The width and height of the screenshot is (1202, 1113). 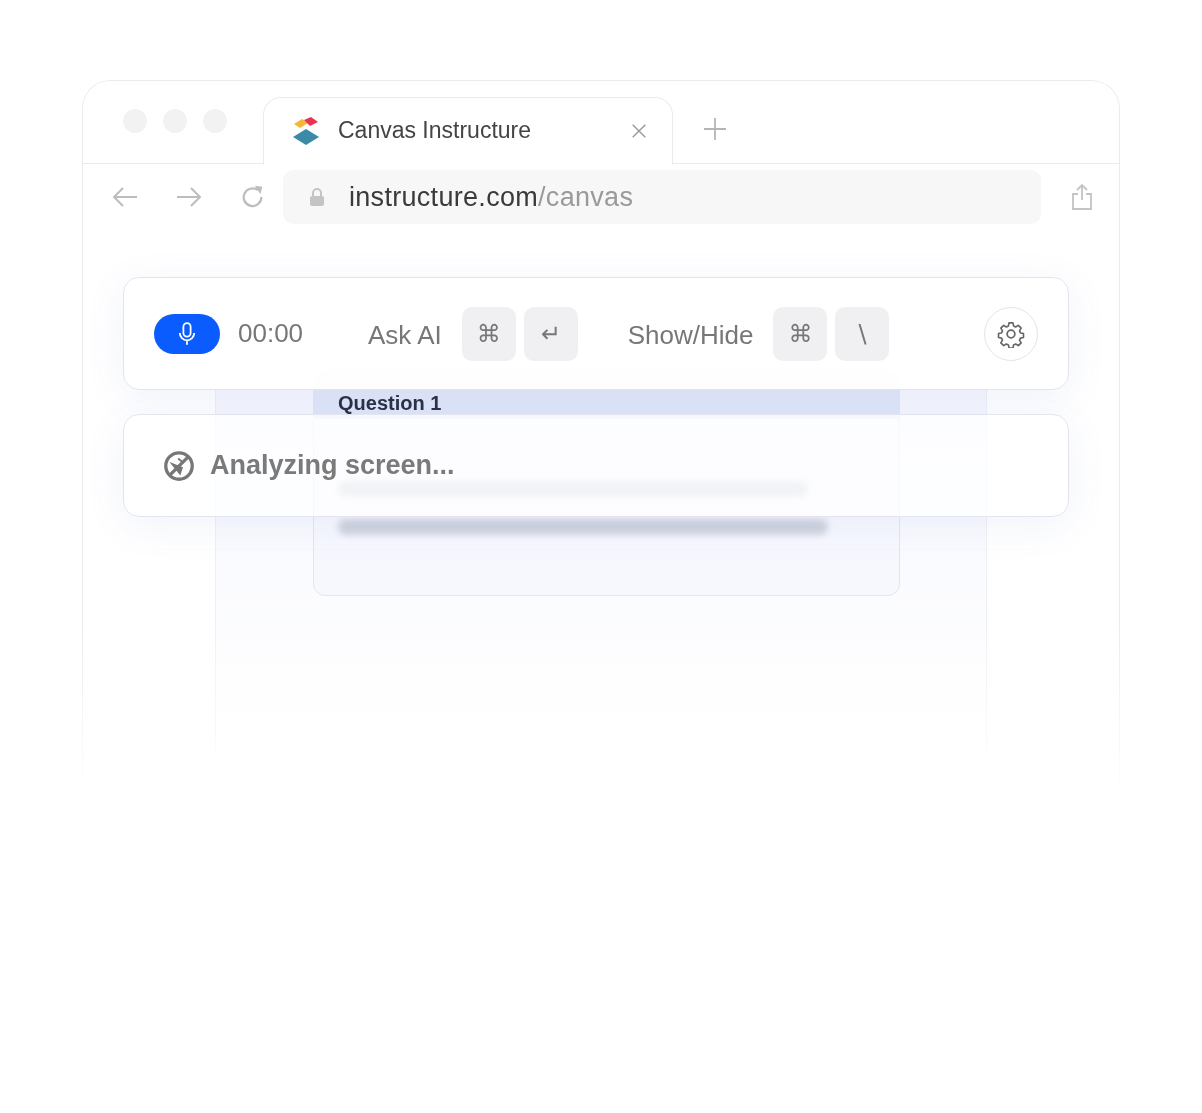 What do you see at coordinates (862, 333) in the screenshot?
I see `keyboard-key: \` at bounding box center [862, 333].